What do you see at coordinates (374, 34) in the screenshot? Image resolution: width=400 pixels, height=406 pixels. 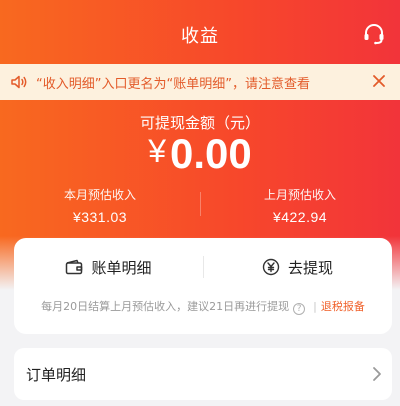 I see `headset-icon` at bounding box center [374, 34].